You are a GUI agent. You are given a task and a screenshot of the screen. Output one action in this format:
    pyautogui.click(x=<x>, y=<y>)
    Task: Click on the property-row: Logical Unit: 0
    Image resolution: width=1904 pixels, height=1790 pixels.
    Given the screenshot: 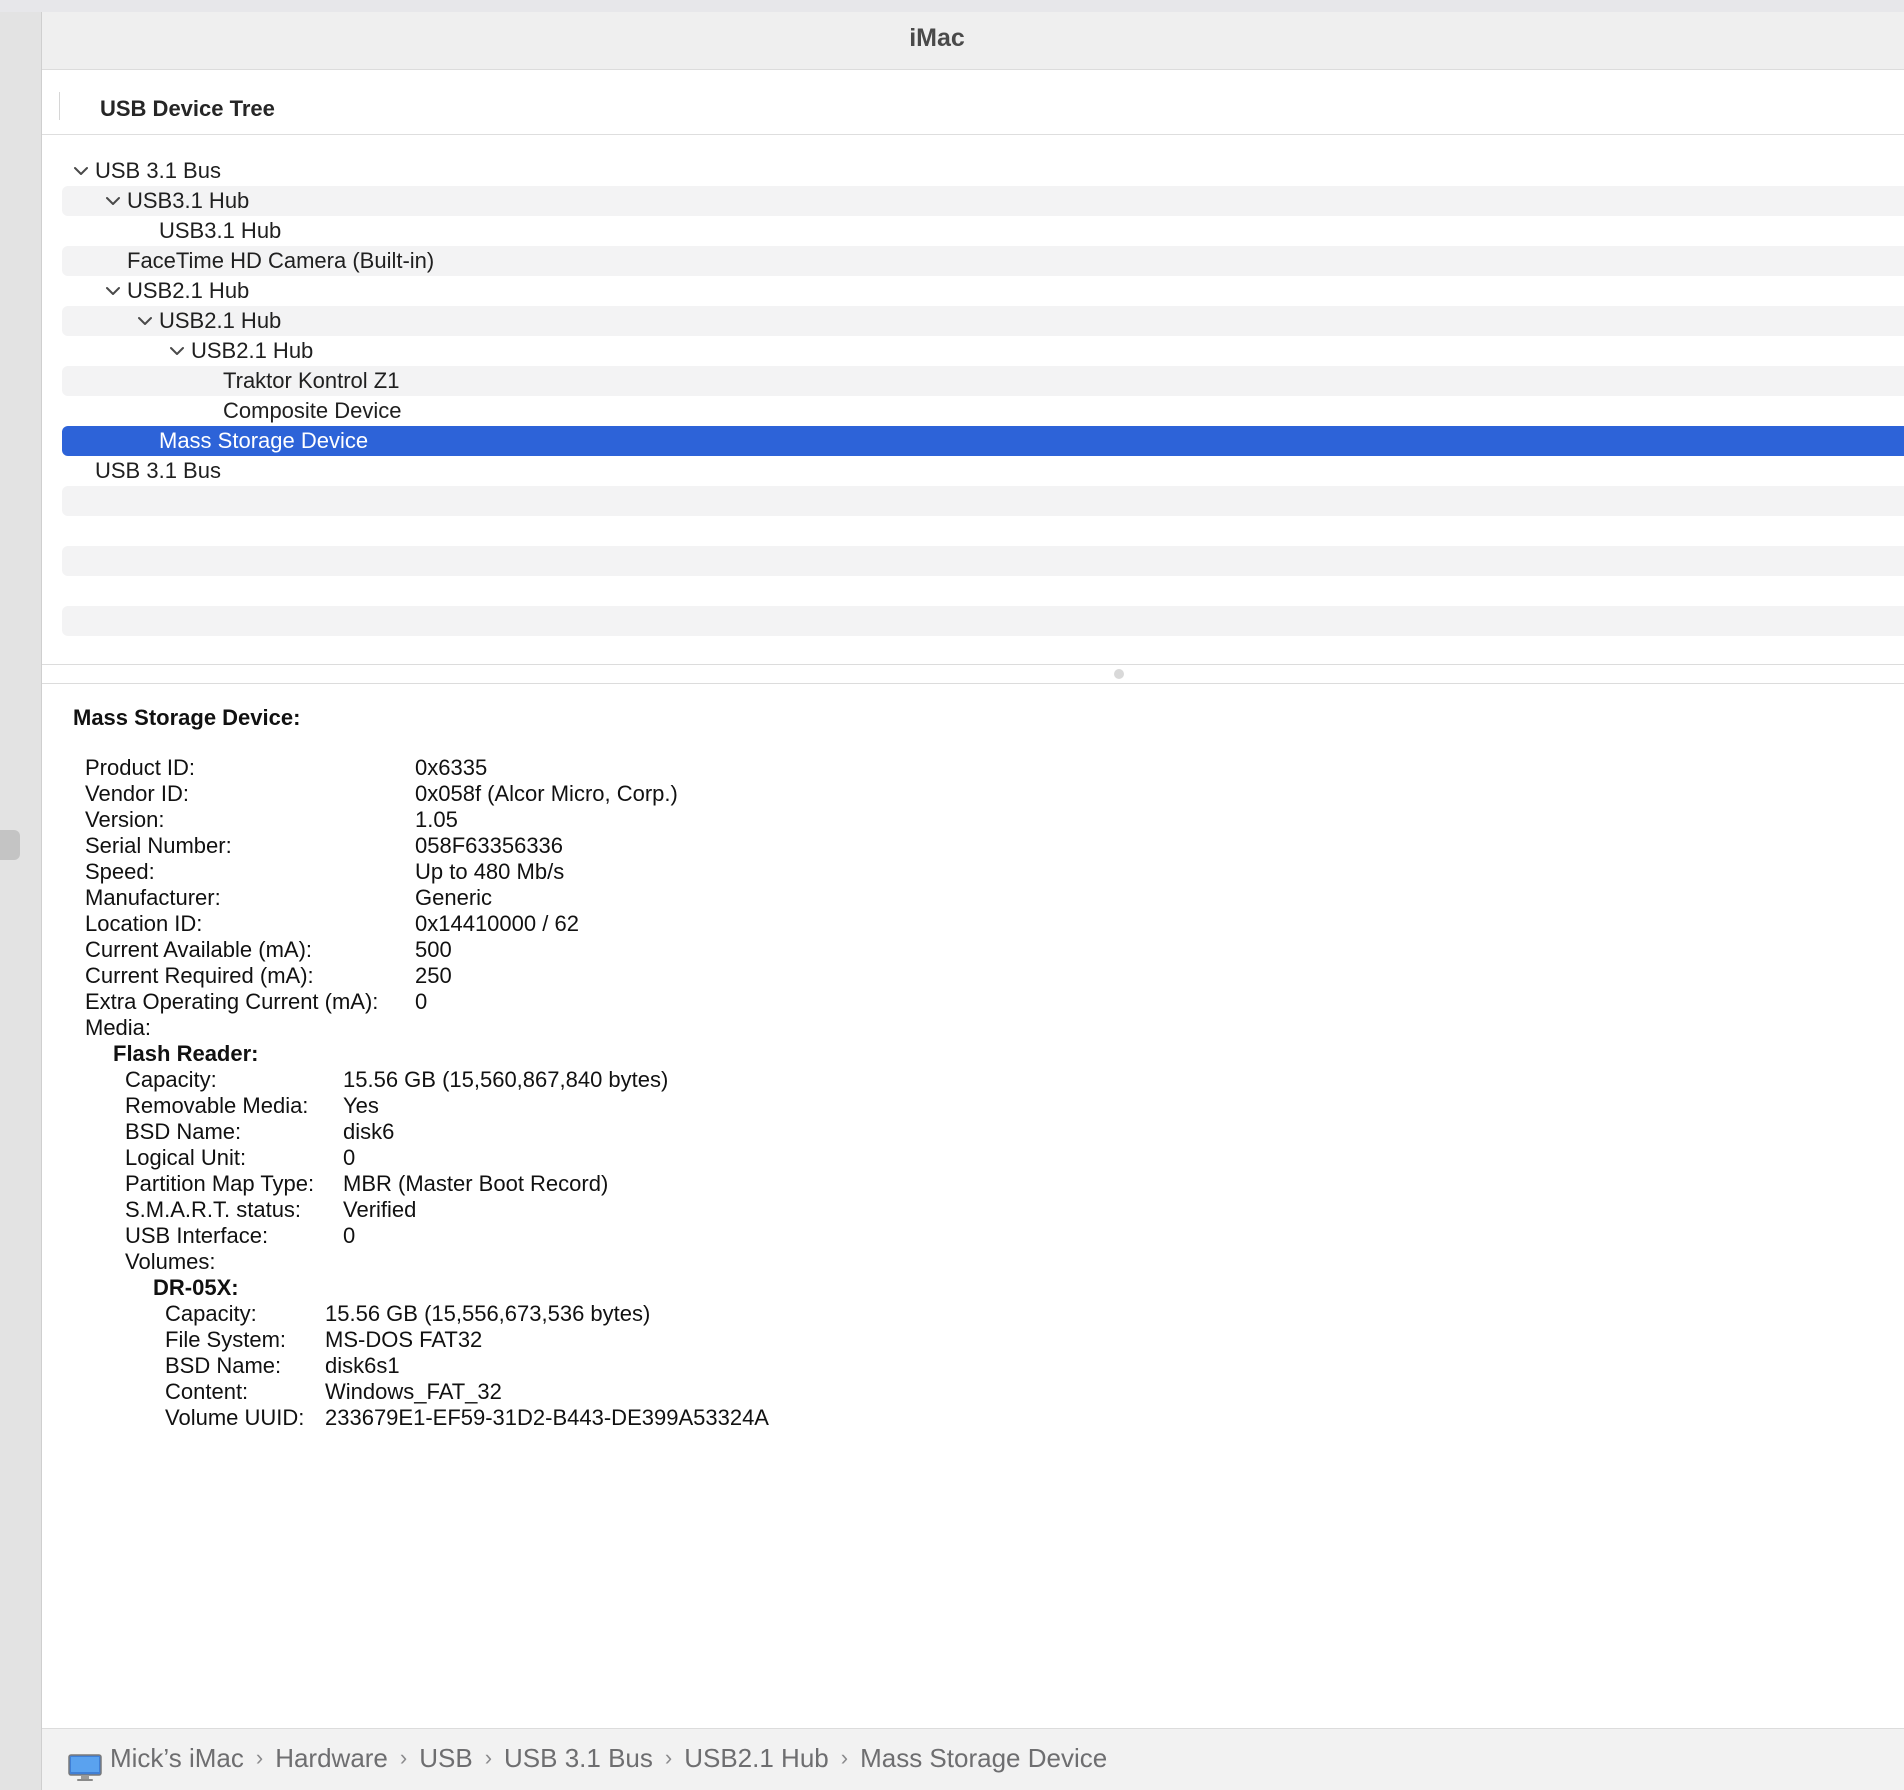 What is the action you would take?
    pyautogui.click(x=973, y=1158)
    